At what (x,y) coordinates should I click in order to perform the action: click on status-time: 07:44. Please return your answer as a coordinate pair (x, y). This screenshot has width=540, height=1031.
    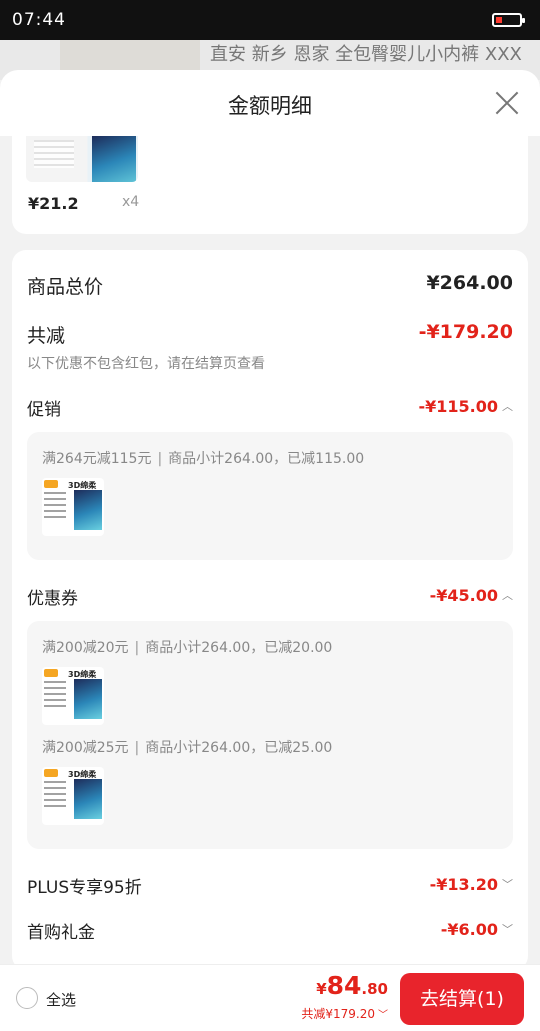
    Looking at the image, I should click on (39, 20).